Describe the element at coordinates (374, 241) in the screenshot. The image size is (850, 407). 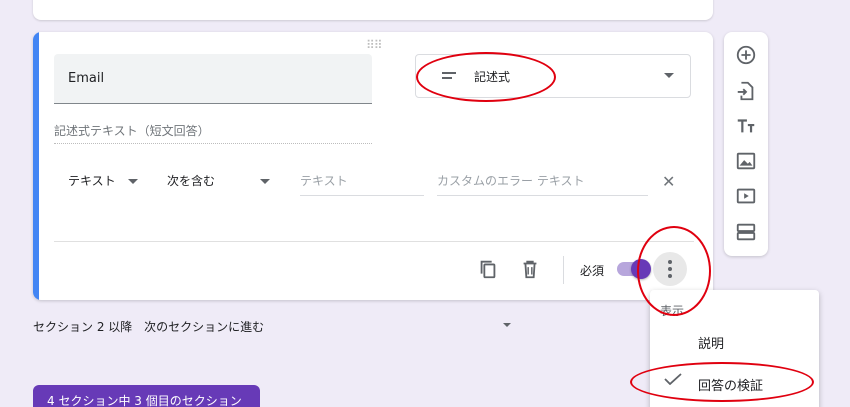
I see `footer-divider` at that location.